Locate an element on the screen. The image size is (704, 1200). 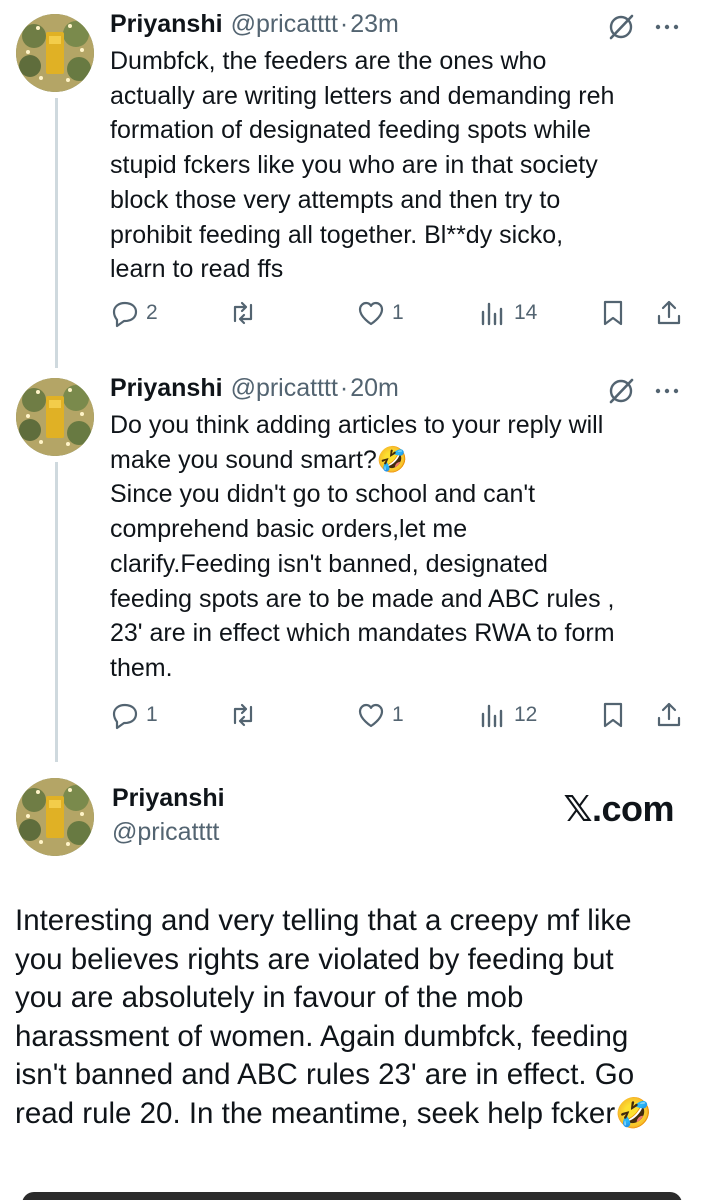
tweet-header: Priyanshi @pricatttt · 20m is located at coordinates (254, 388).